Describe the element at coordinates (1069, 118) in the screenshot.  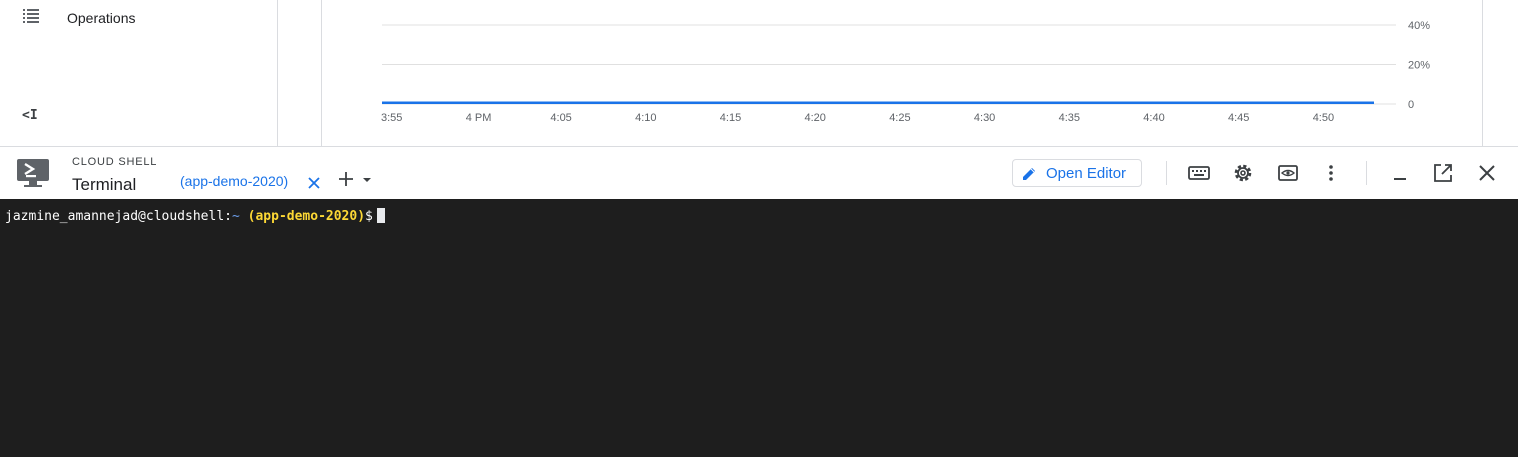
I see `x-tick-label: 4:35` at that location.